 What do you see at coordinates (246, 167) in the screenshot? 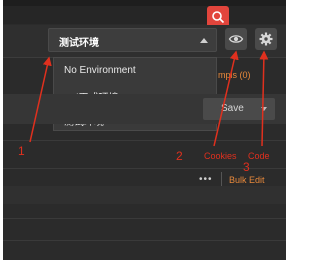
I see `annotation-number-3: 3` at bounding box center [246, 167].